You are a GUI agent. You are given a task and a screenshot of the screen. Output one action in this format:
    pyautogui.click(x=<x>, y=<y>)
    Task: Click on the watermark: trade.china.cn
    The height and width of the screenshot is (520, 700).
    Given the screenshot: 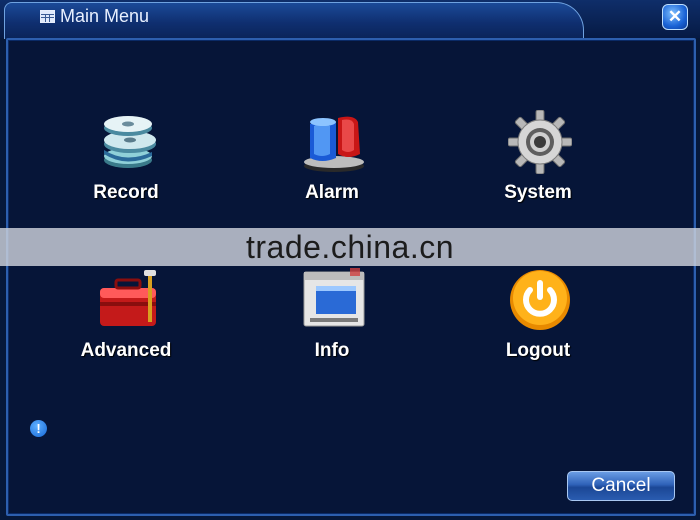 What is the action you would take?
    pyautogui.click(x=349, y=247)
    